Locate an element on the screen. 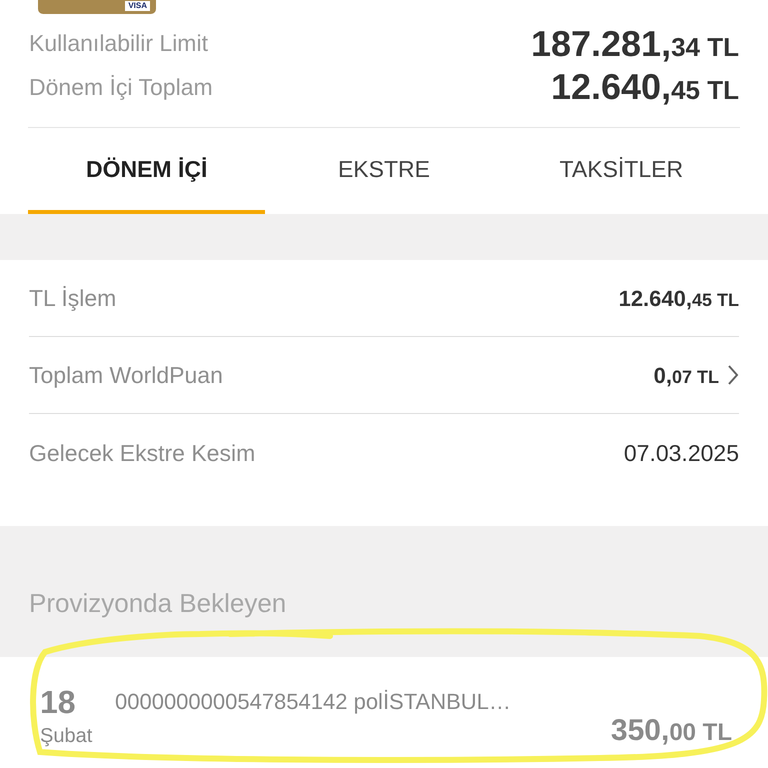  detail-label: TL İşlem is located at coordinates (72, 299).